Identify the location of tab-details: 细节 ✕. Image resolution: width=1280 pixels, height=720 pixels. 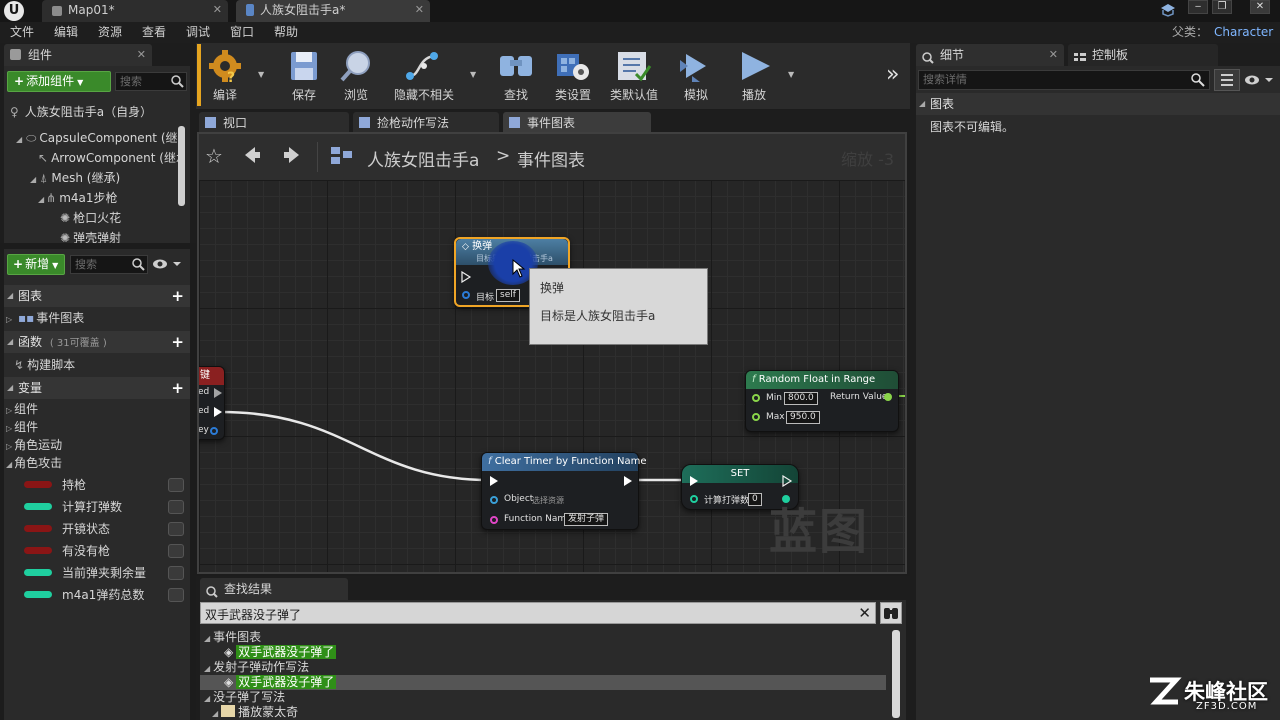
(990, 55).